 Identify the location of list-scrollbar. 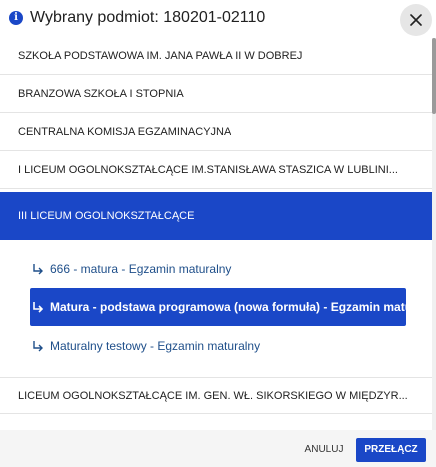
(434, 234).